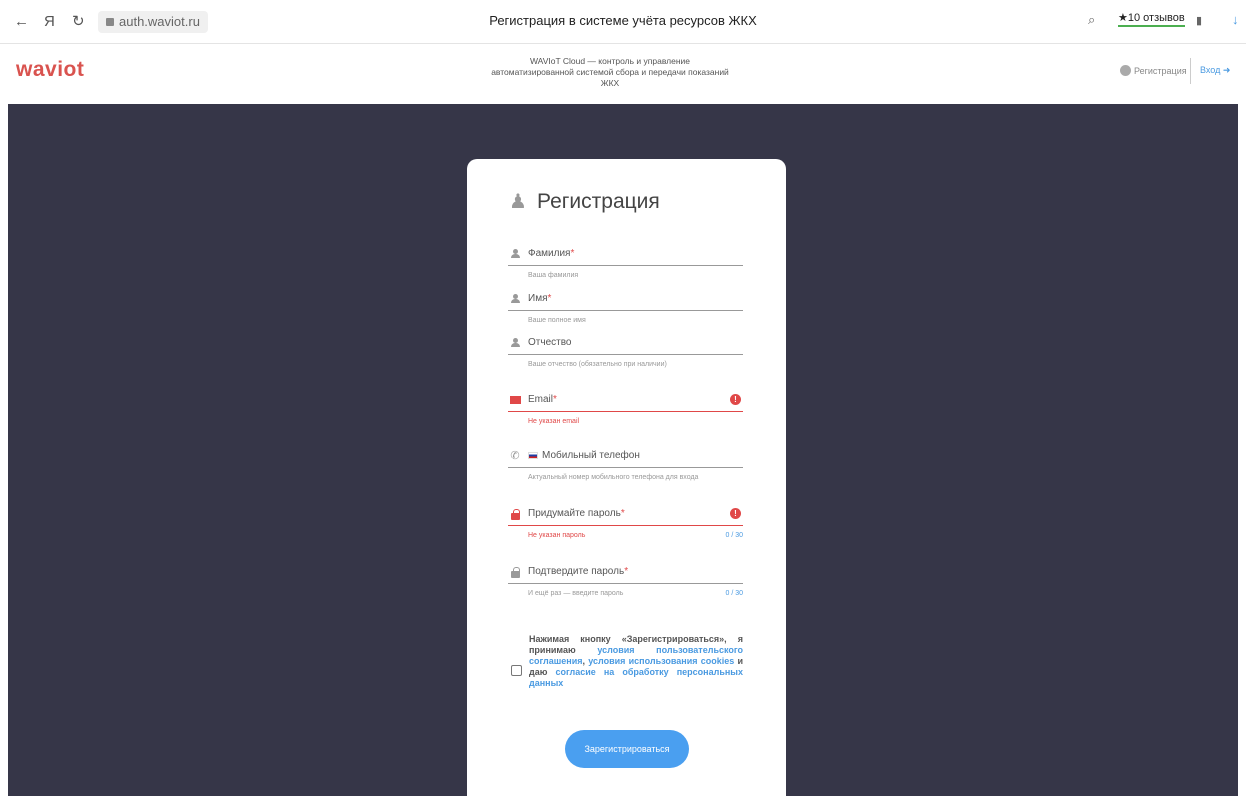  I want to click on last-name-field: Фамилия* Ваша фамилия, so click(625, 263).